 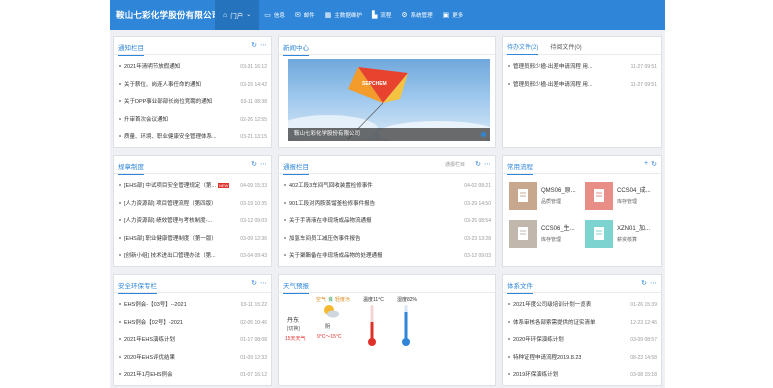 I want to click on nav-flow: ▙ 流程, so click(x=381, y=15).